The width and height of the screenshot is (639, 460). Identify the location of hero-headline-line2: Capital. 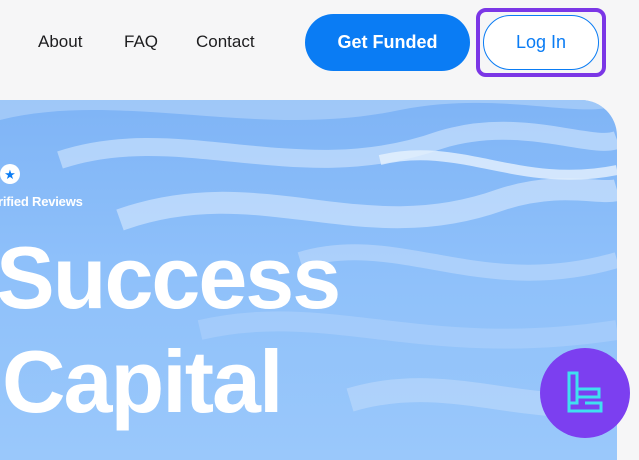
(142, 381).